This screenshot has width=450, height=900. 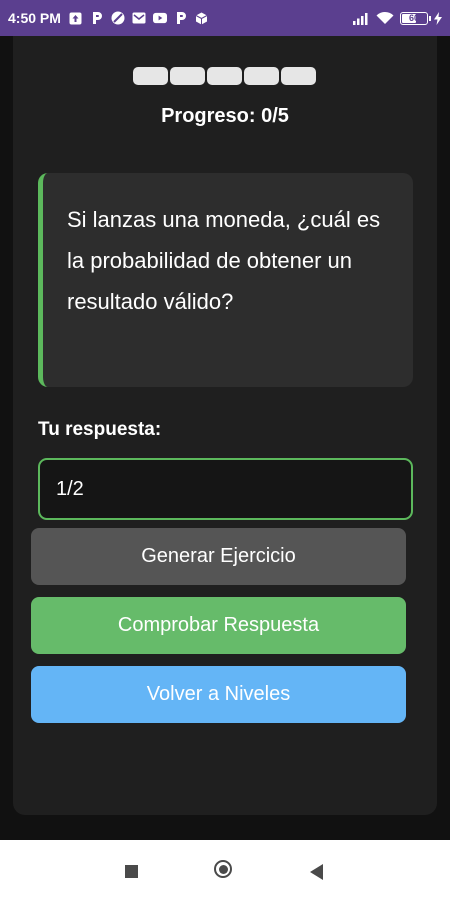 I want to click on home-icon-dot, so click(x=223, y=869).